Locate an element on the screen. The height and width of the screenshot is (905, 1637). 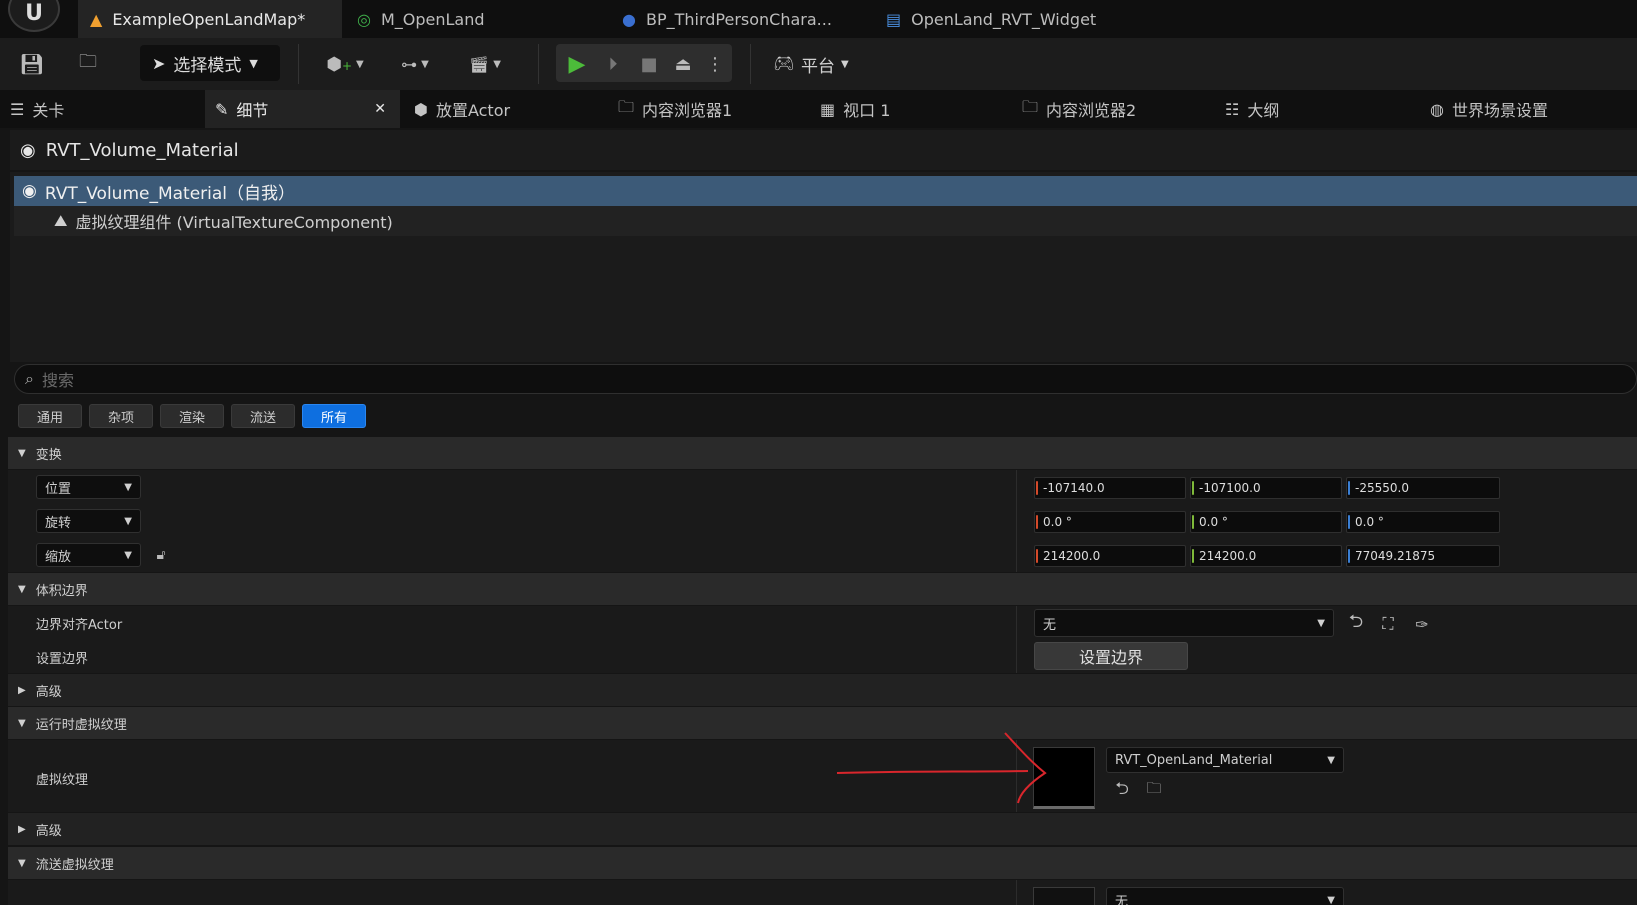
rotation-x-field: 0.0 ° is located at coordinates (1110, 522).